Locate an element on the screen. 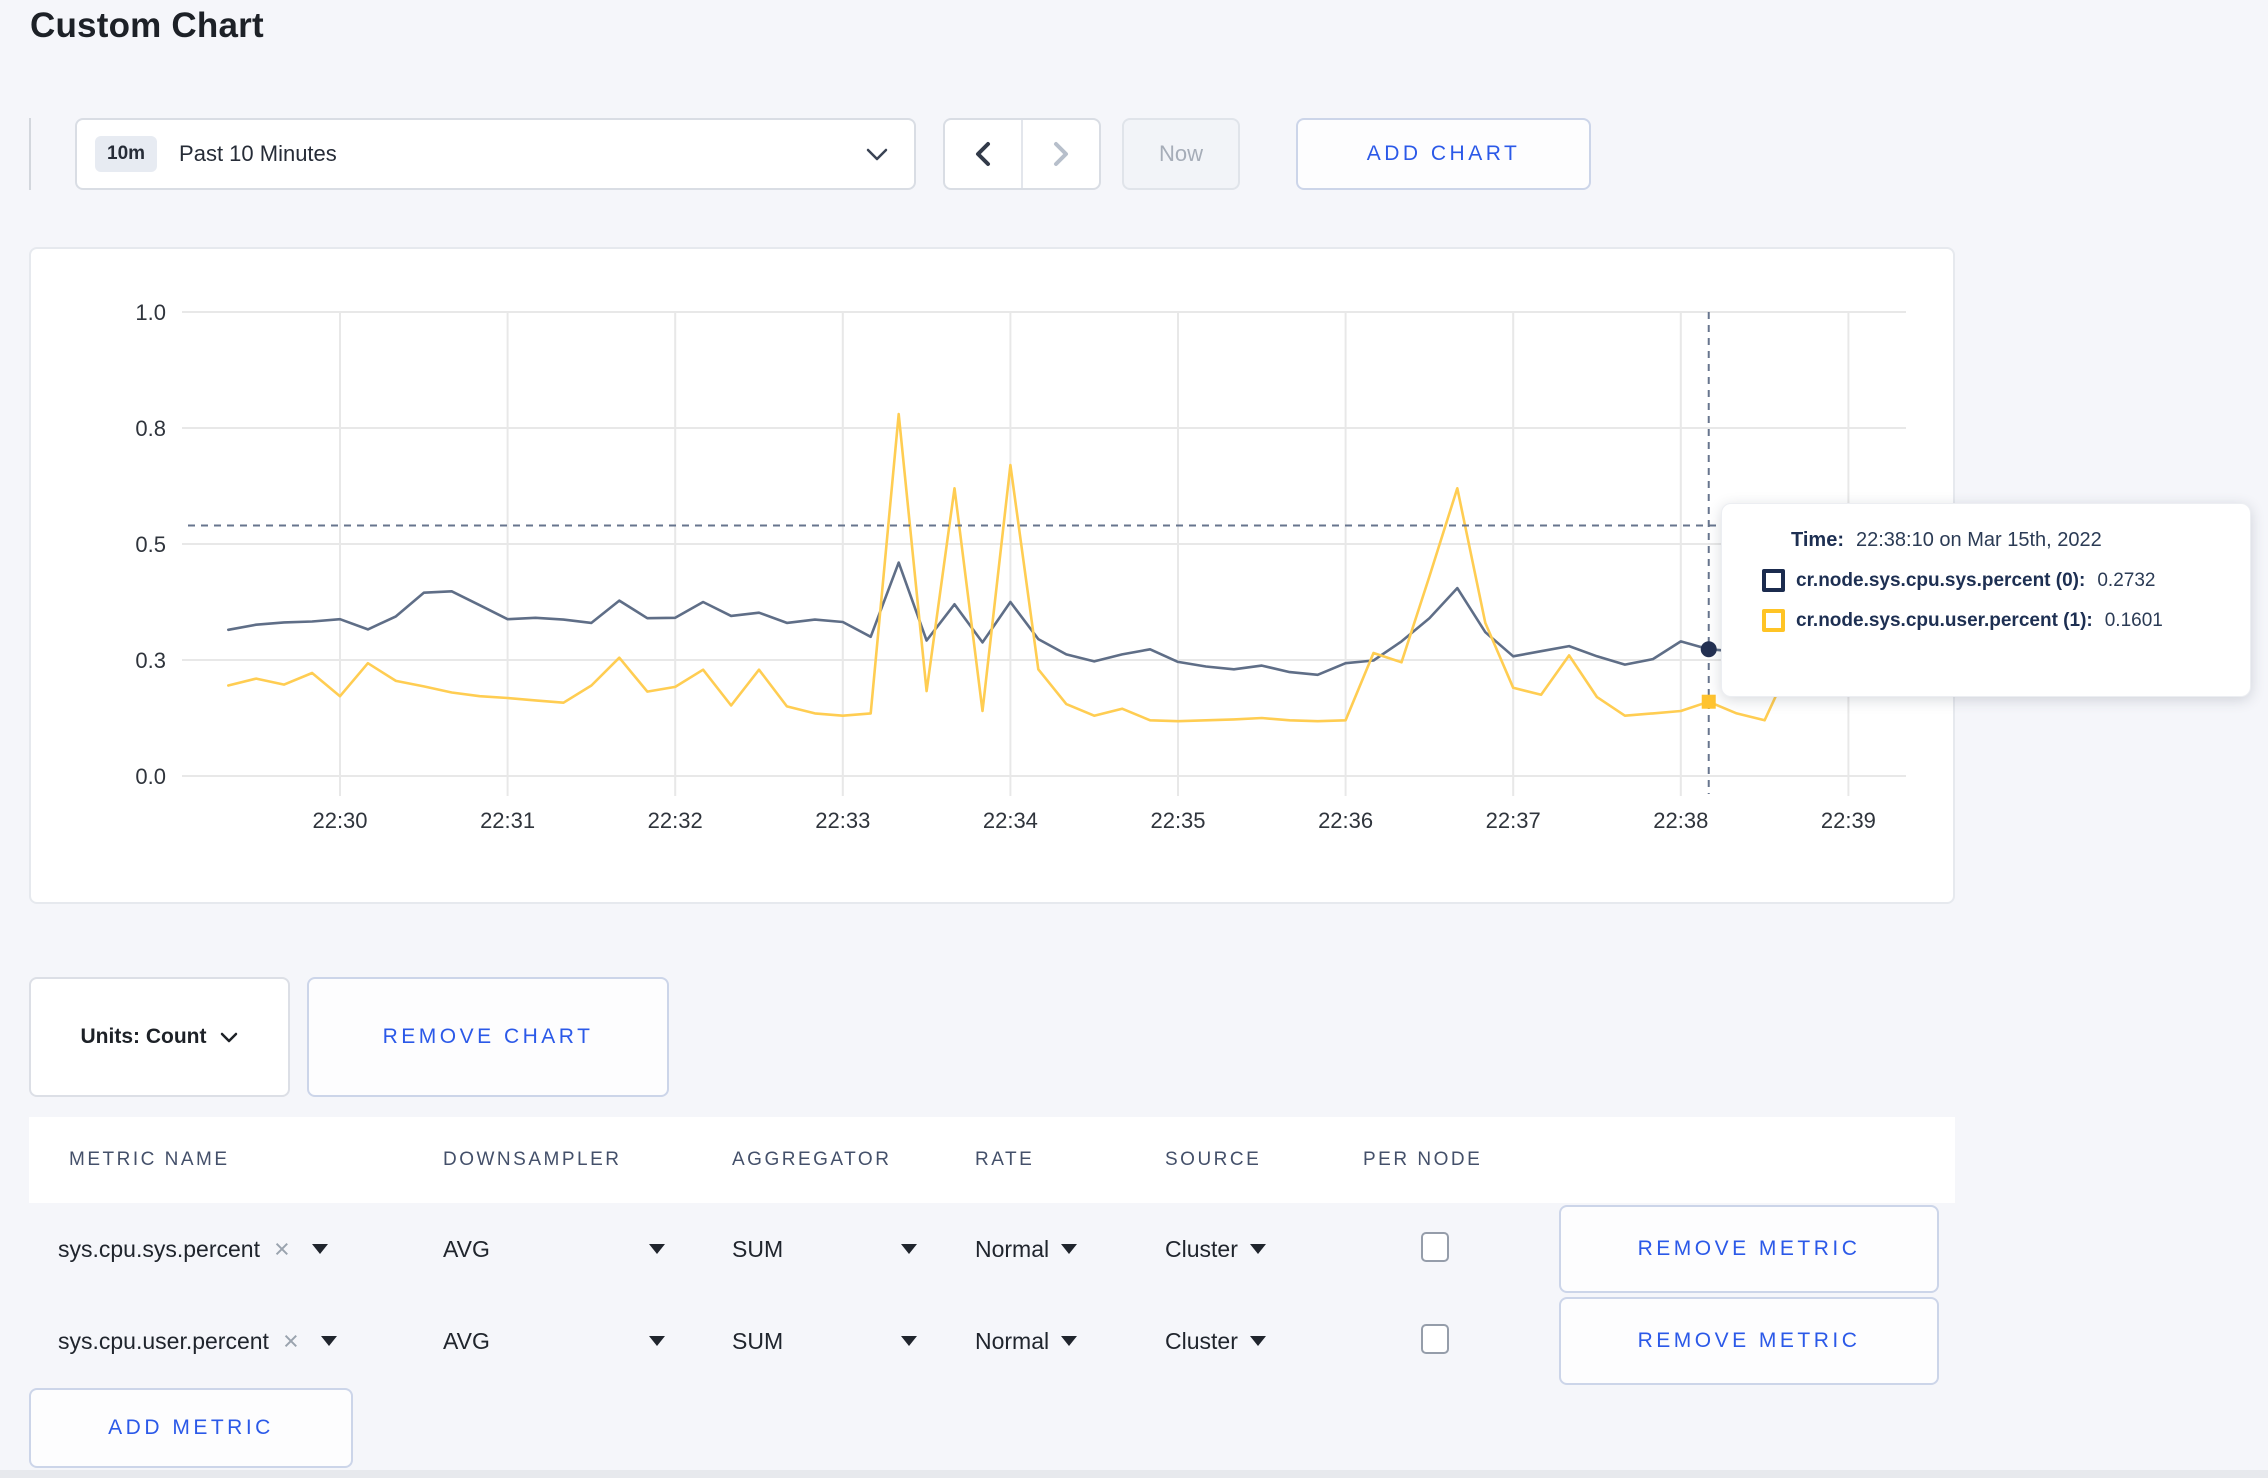 The width and height of the screenshot is (2268, 1478). metric-name-value: sys.cpu.sys.percent is located at coordinates (159, 1249).